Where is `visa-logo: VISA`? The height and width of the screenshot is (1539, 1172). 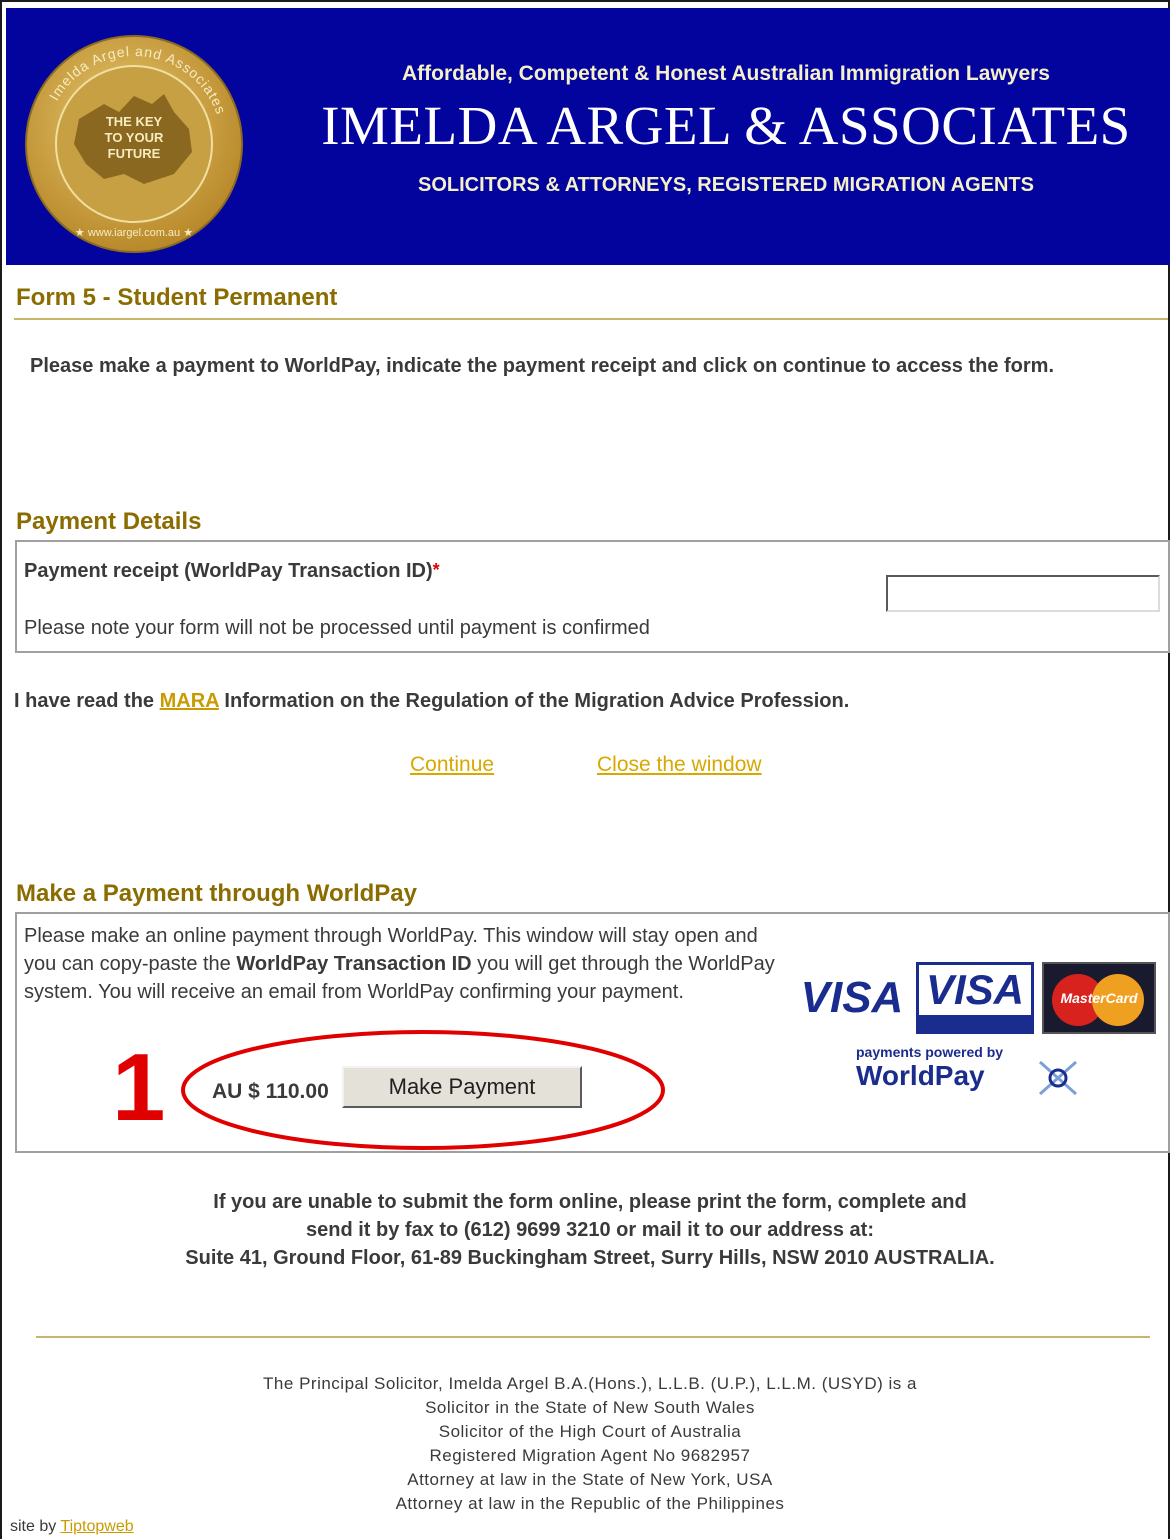
visa-logo: VISA is located at coordinates (852, 997).